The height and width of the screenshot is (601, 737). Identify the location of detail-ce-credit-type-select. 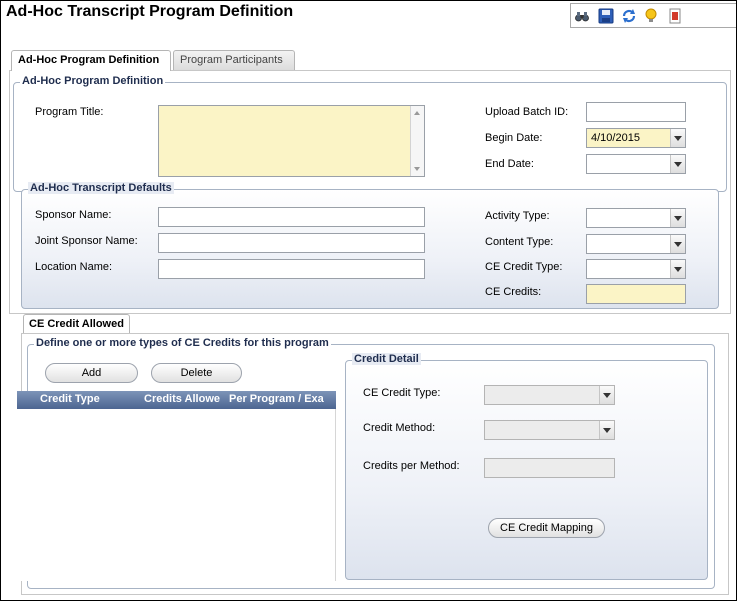
(549, 395).